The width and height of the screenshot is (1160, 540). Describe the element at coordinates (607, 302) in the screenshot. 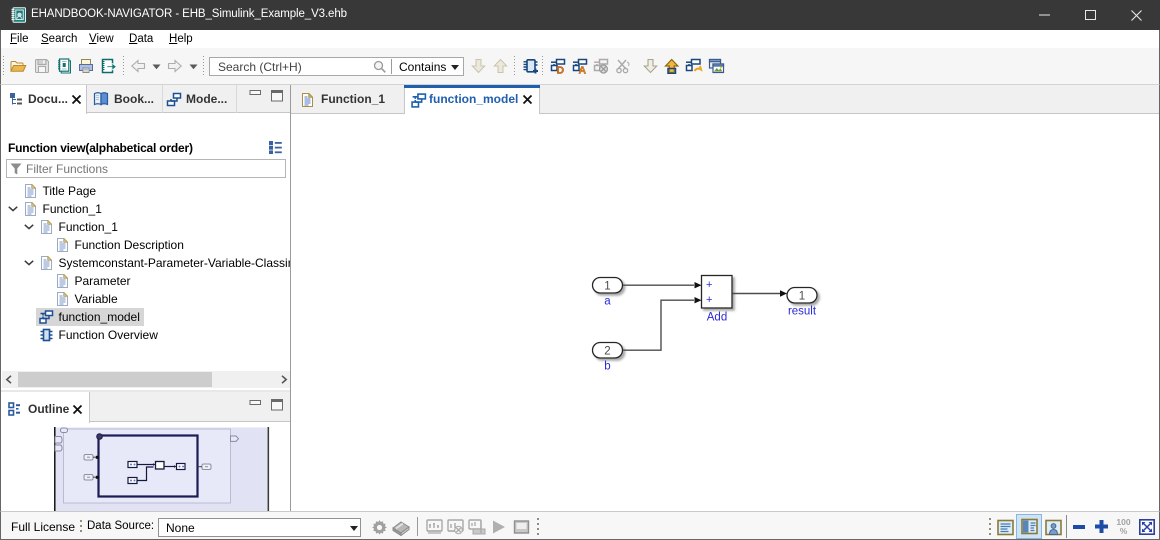

I see `svg-text: a` at that location.